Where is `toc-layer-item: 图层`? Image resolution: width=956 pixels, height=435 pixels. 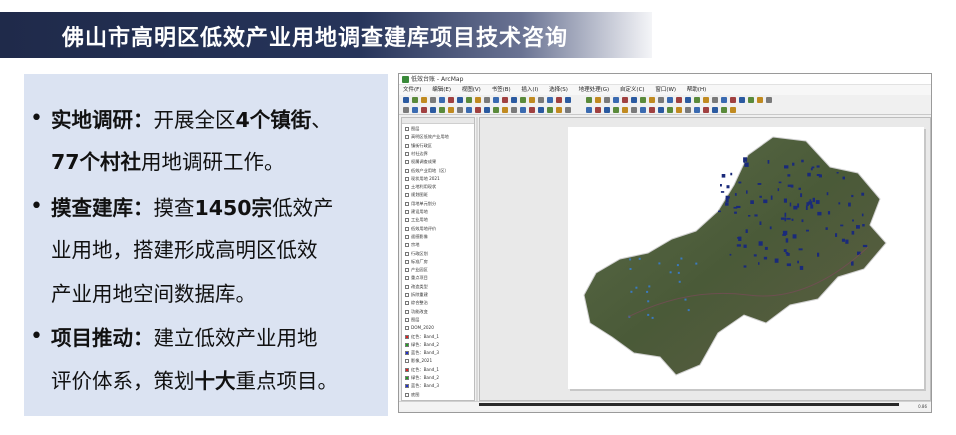 toc-layer-item: 图层 is located at coordinates (439, 129).